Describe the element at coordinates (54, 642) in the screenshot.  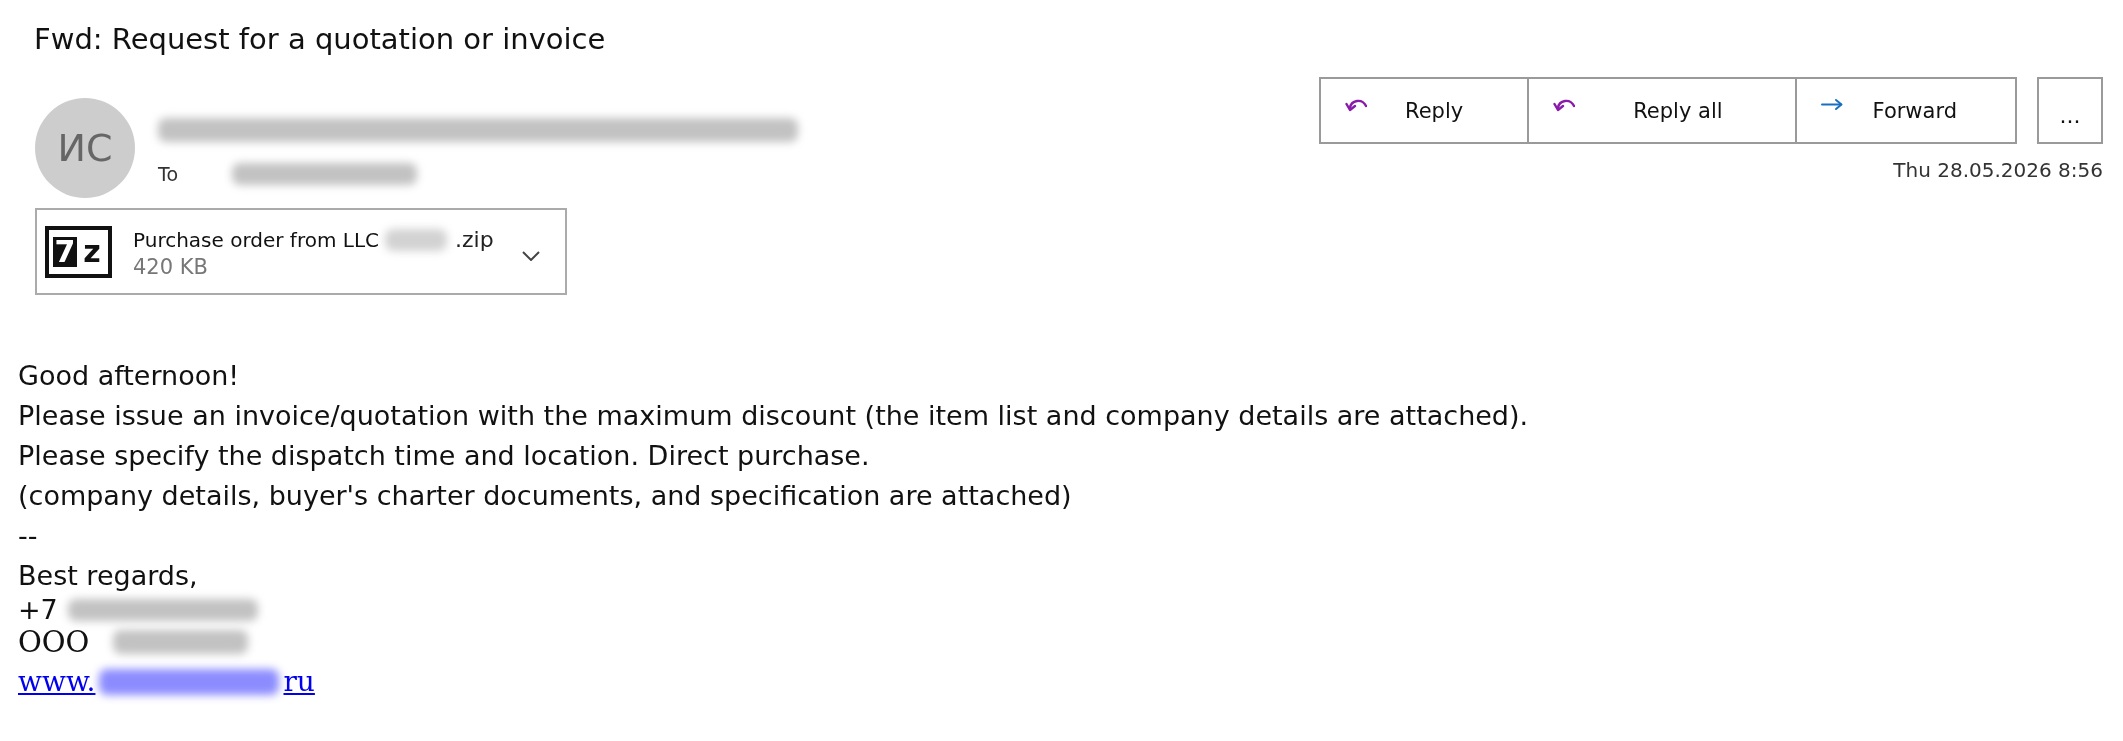
I see `company-prefix: OOO` at that location.